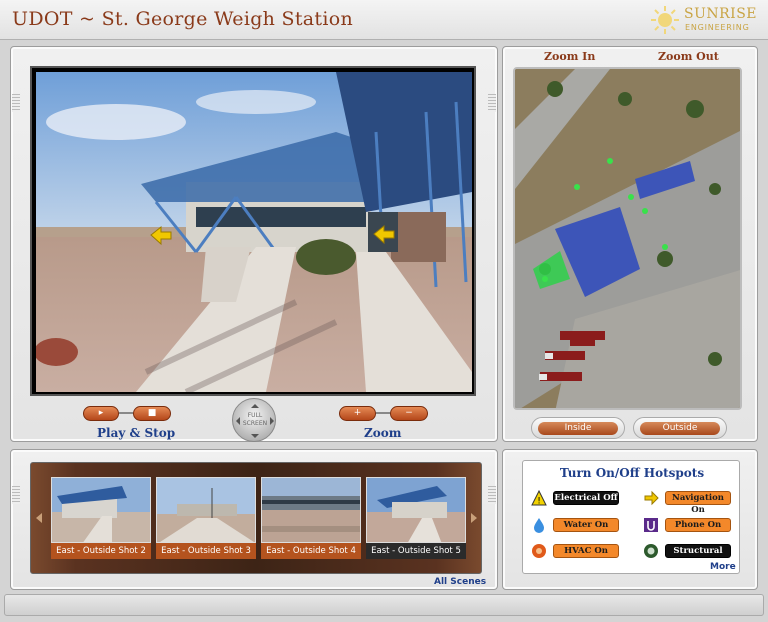  Describe the element at coordinates (206, 551) in the screenshot. I see `scene-thumbnail-label: East - Outside Shot 3` at that location.